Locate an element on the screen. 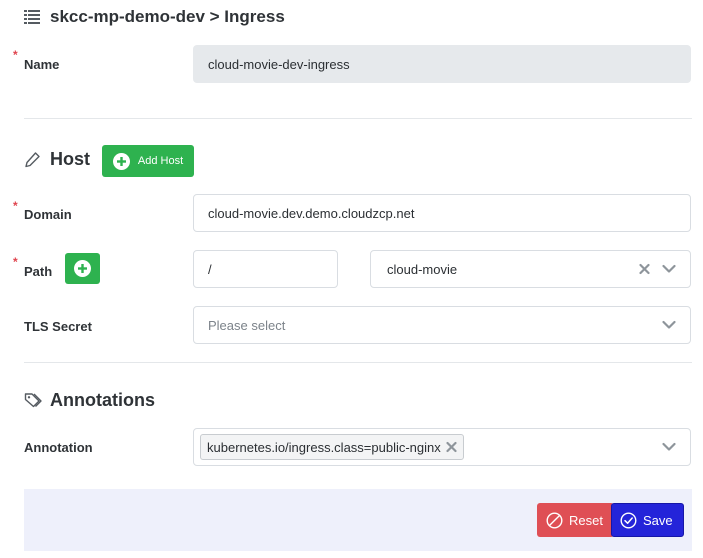 This screenshot has width=703, height=558. service-select: cloud-movie is located at coordinates (530, 269).